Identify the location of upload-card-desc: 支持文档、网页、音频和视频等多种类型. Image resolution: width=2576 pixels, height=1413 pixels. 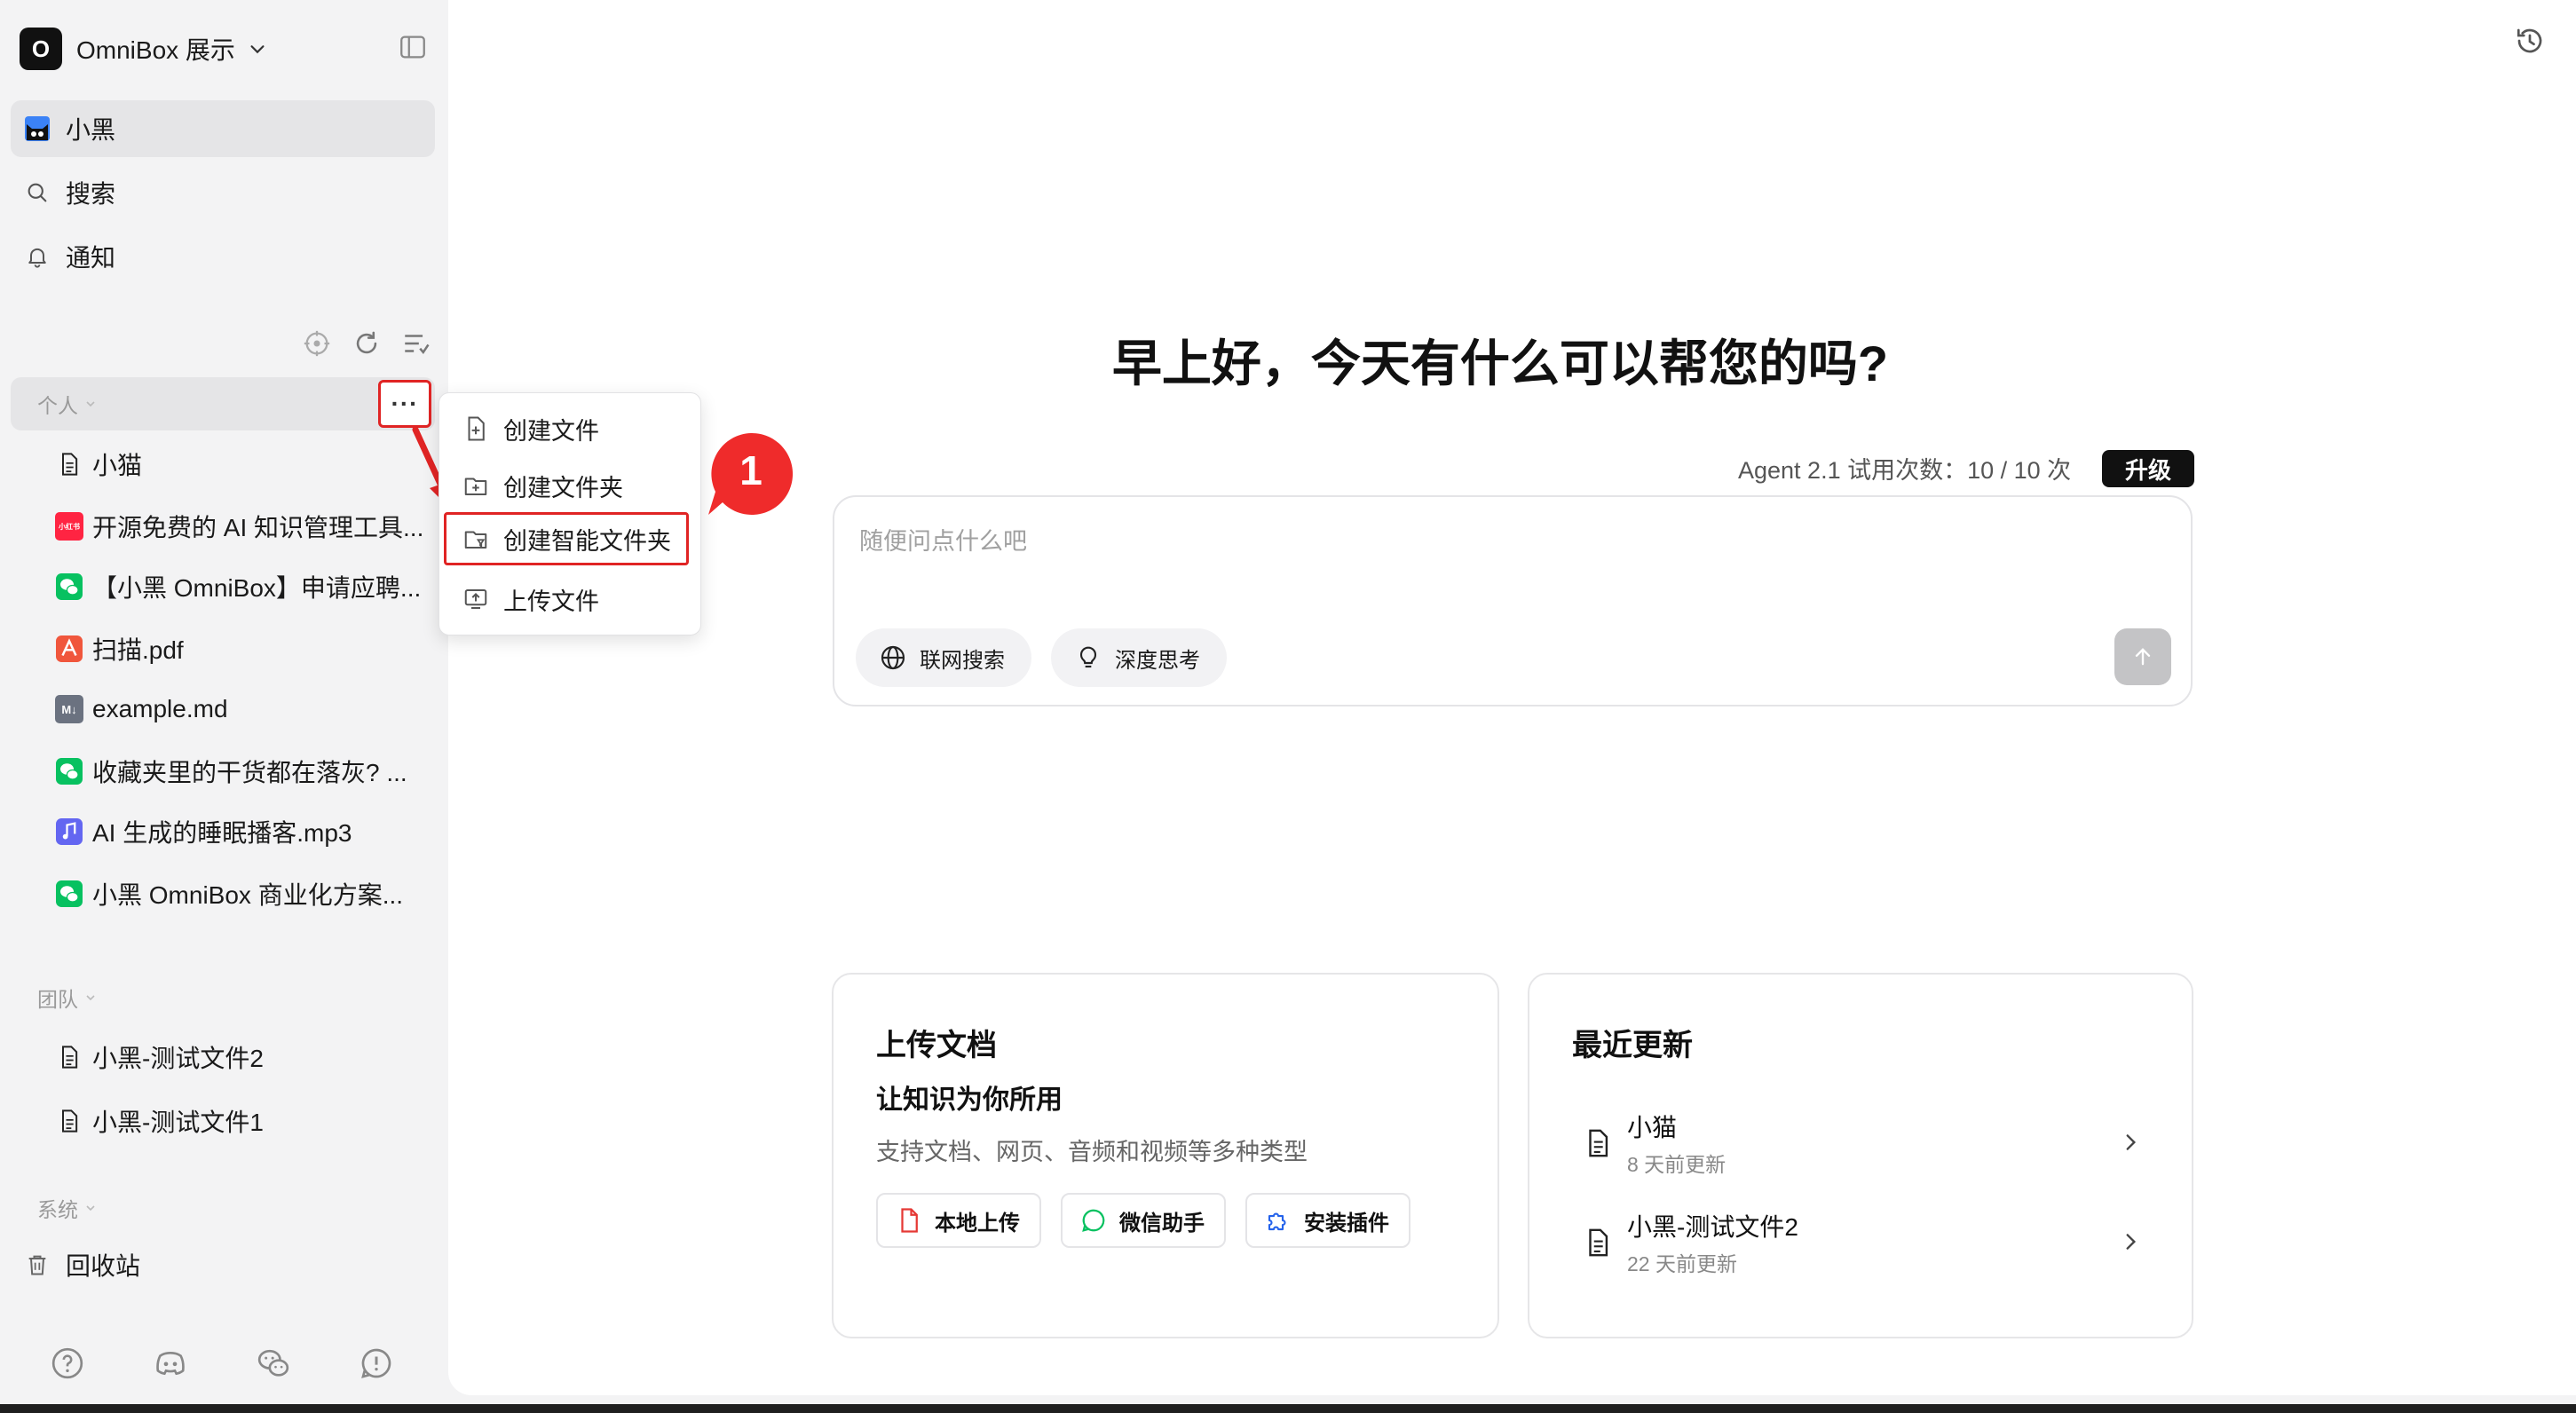
(1092, 1152).